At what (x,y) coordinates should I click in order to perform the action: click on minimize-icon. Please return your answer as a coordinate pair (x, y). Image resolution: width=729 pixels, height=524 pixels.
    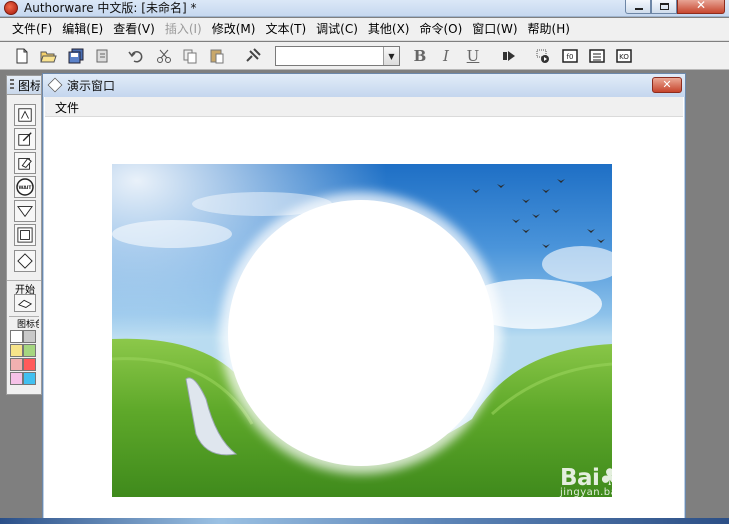
    Looking at the image, I should click on (639, 9).